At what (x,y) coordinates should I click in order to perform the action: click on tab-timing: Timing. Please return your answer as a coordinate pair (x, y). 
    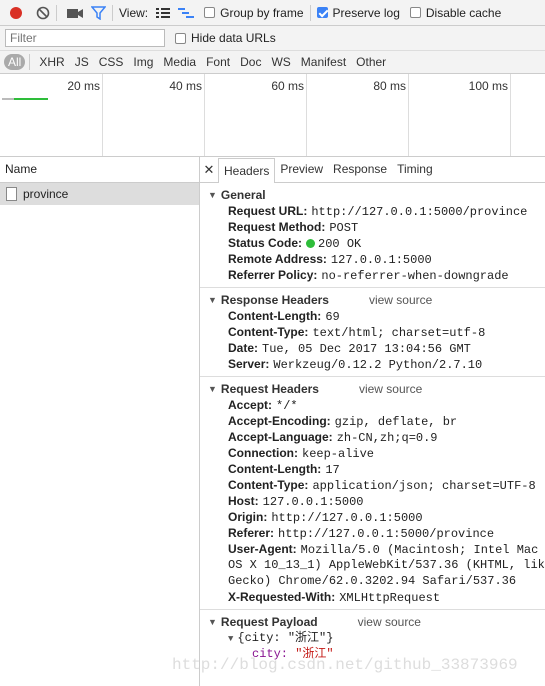
    Looking at the image, I should click on (415, 169).